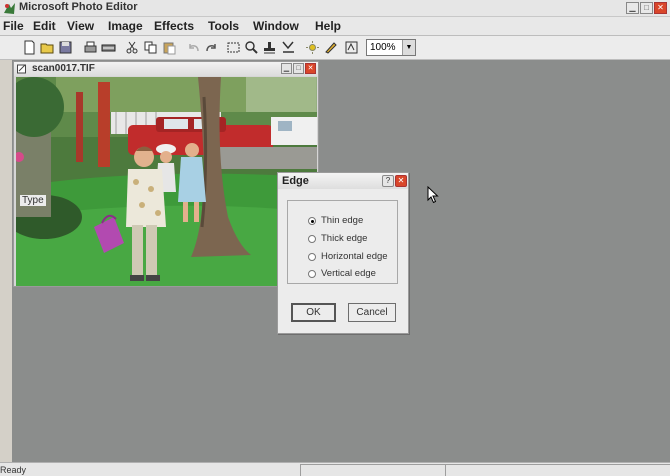 The width and height of the screenshot is (670, 476). I want to click on menu-effects: Effects, so click(174, 26).